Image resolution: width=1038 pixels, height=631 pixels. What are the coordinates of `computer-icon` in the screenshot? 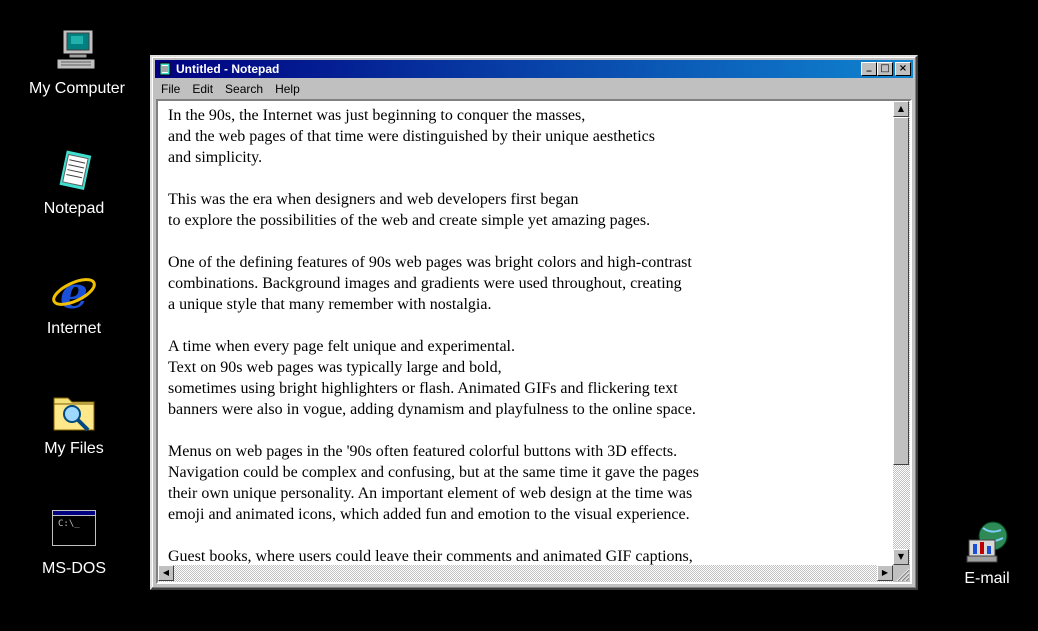 It's located at (77, 52).